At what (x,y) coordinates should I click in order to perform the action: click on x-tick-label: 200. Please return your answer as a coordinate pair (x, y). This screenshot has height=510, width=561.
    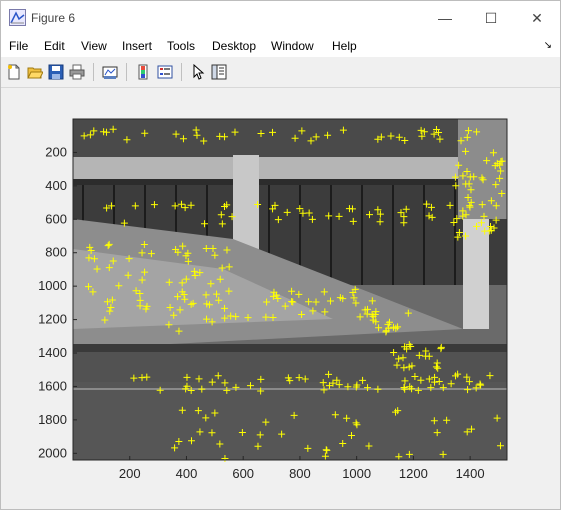
    Looking at the image, I should click on (130, 473).